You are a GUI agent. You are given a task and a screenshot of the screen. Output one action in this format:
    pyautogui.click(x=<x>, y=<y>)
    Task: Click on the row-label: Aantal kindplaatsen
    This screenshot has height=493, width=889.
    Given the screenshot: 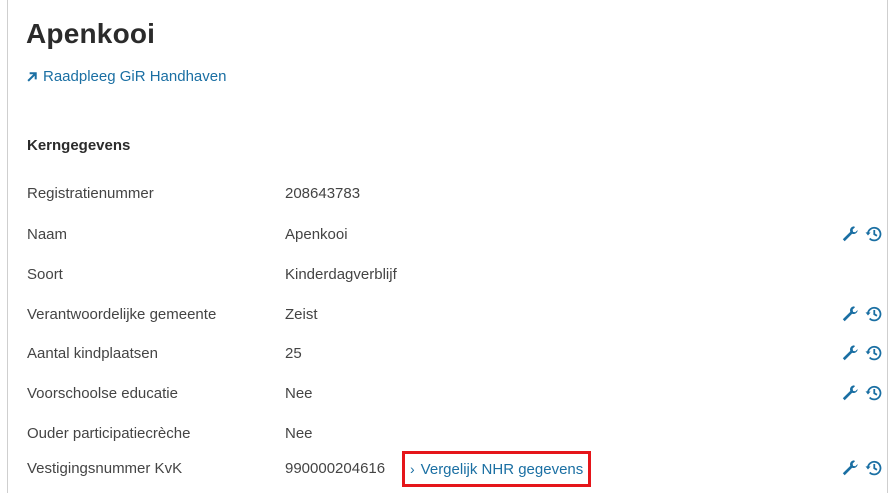 What is the action you would take?
    pyautogui.click(x=92, y=353)
    